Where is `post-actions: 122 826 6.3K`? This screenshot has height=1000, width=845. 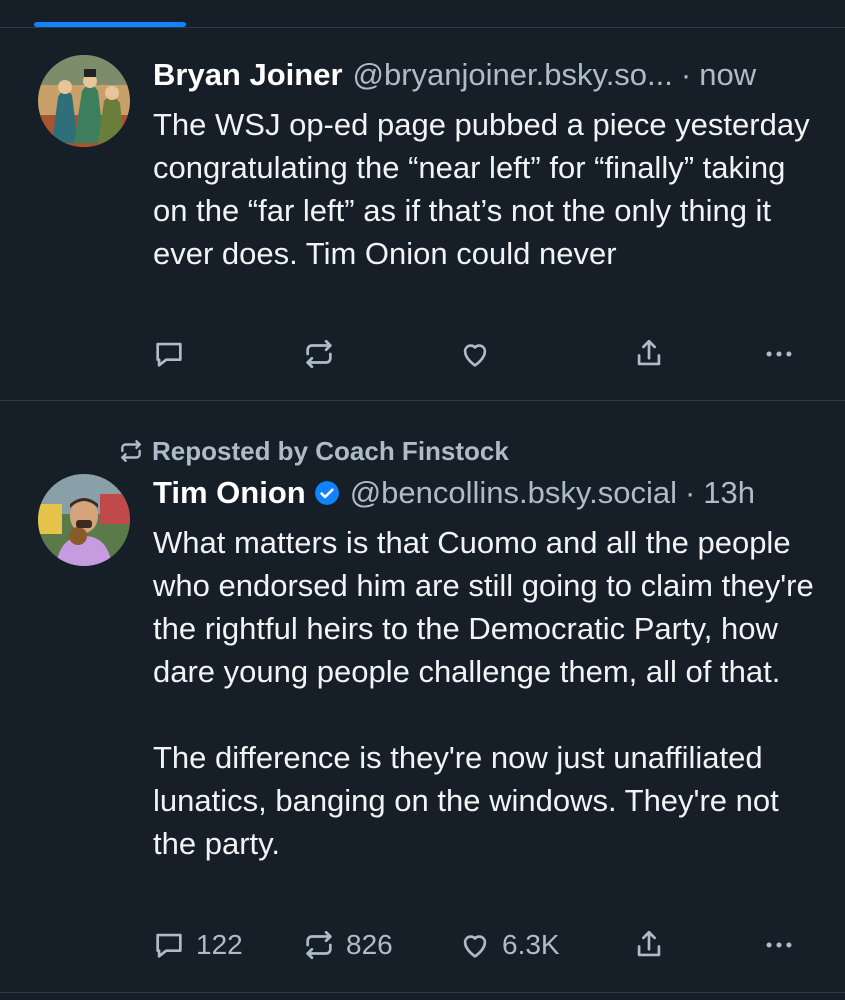 post-actions: 122 826 6.3K is located at coordinates (480, 945).